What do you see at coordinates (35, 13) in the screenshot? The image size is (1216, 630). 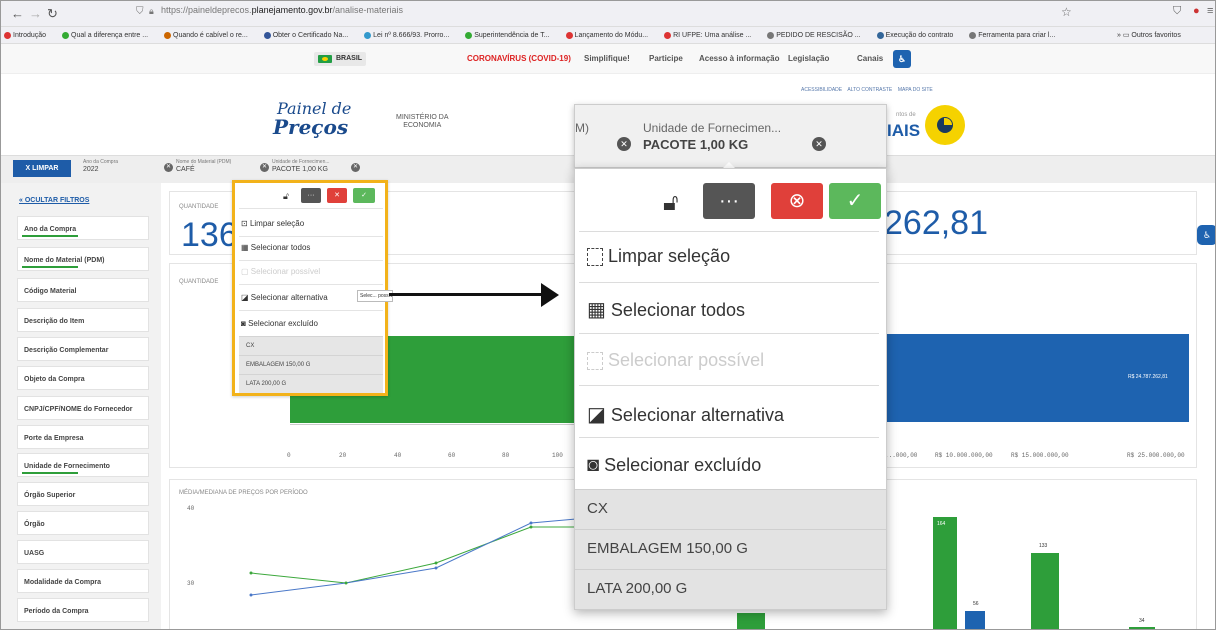 I see `forward-icon: →` at bounding box center [35, 13].